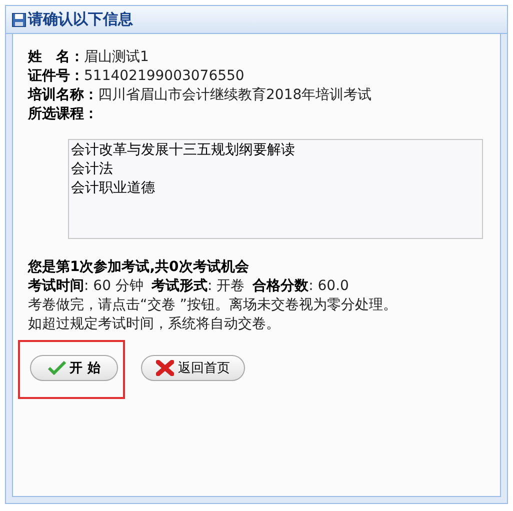 The image size is (513, 511). What do you see at coordinates (193, 368) in the screenshot?
I see `back-home-button: 返回首页` at bounding box center [193, 368].